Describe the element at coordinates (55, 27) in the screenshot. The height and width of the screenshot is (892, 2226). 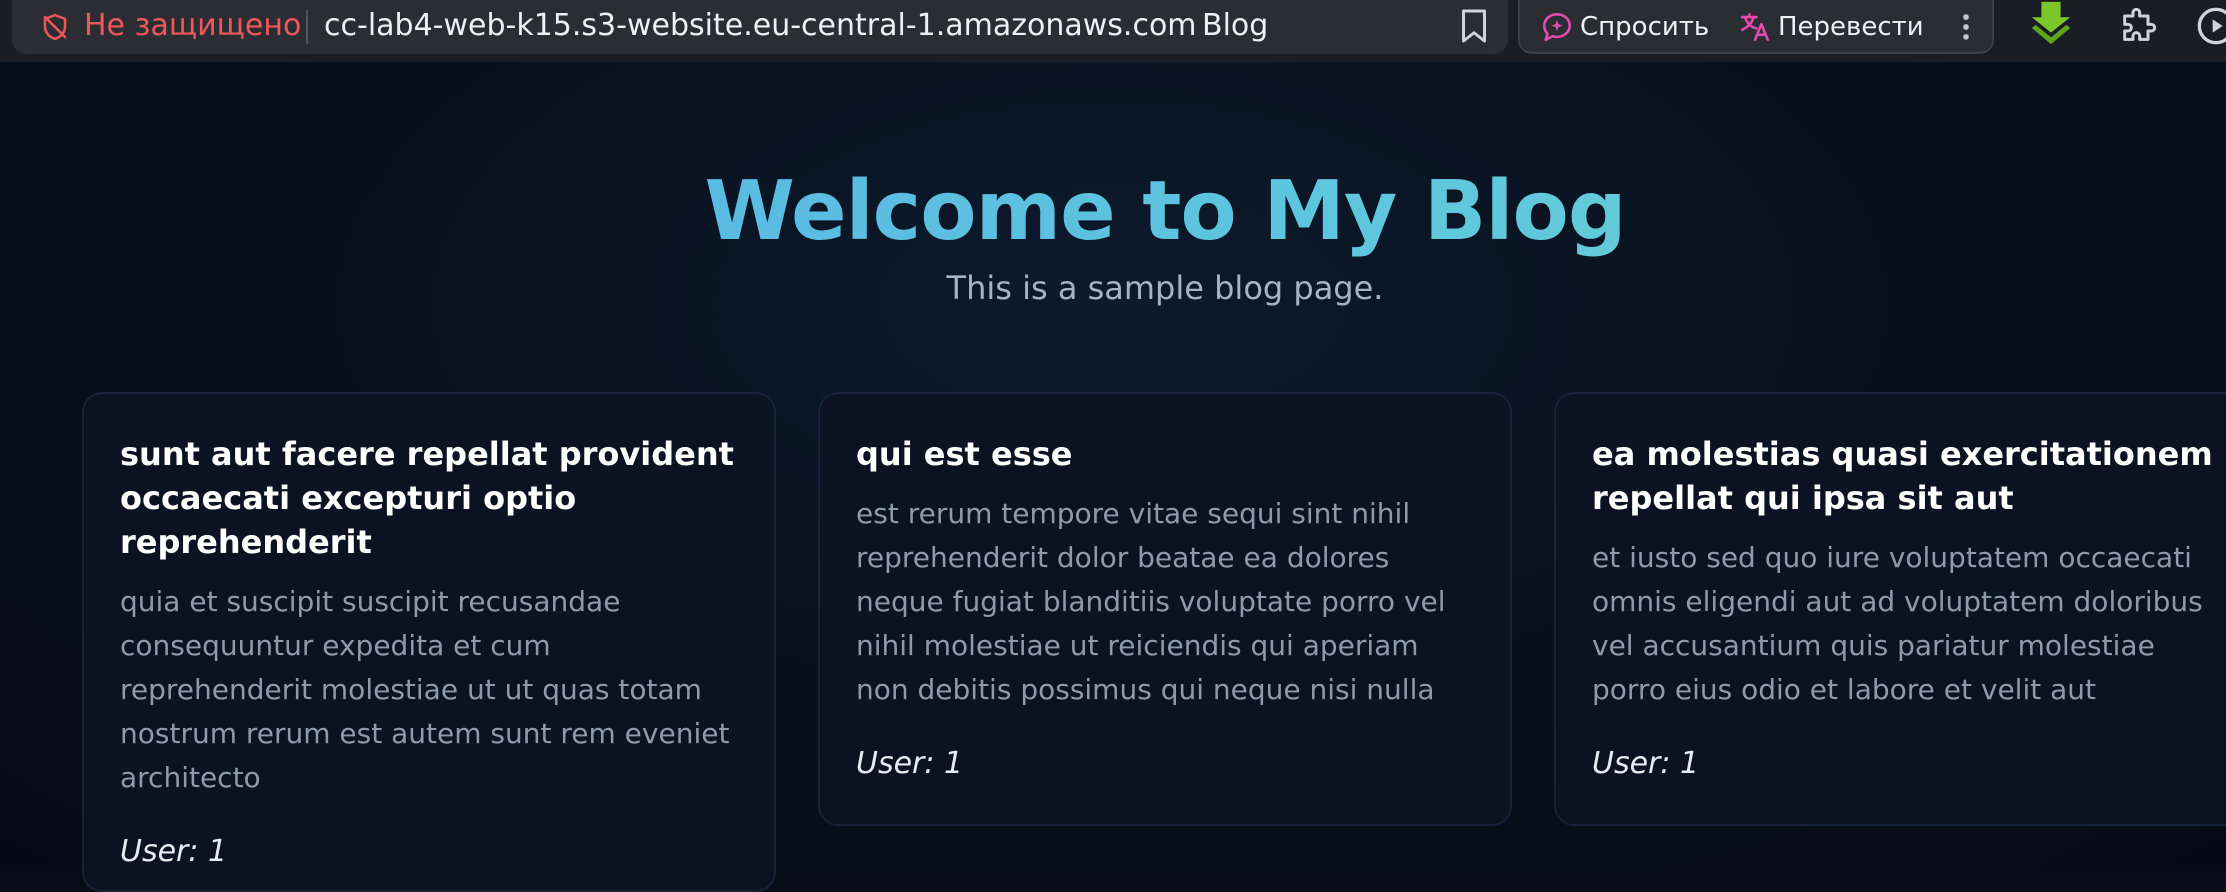
I see `shield-off-icon` at that location.